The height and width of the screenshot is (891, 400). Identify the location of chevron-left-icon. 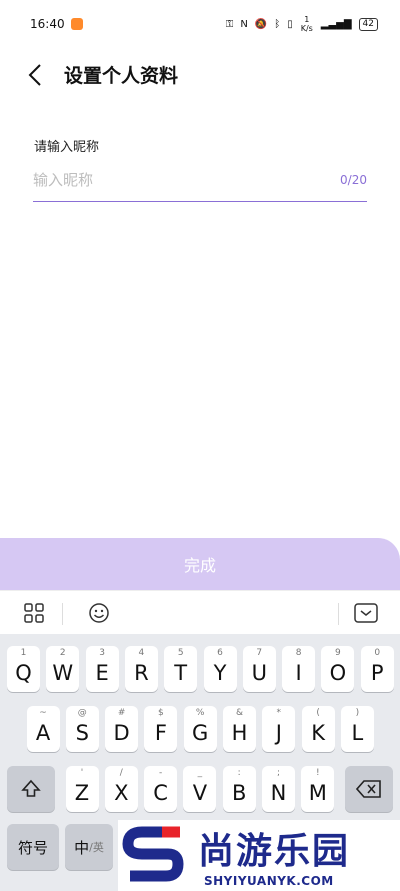
(34, 75).